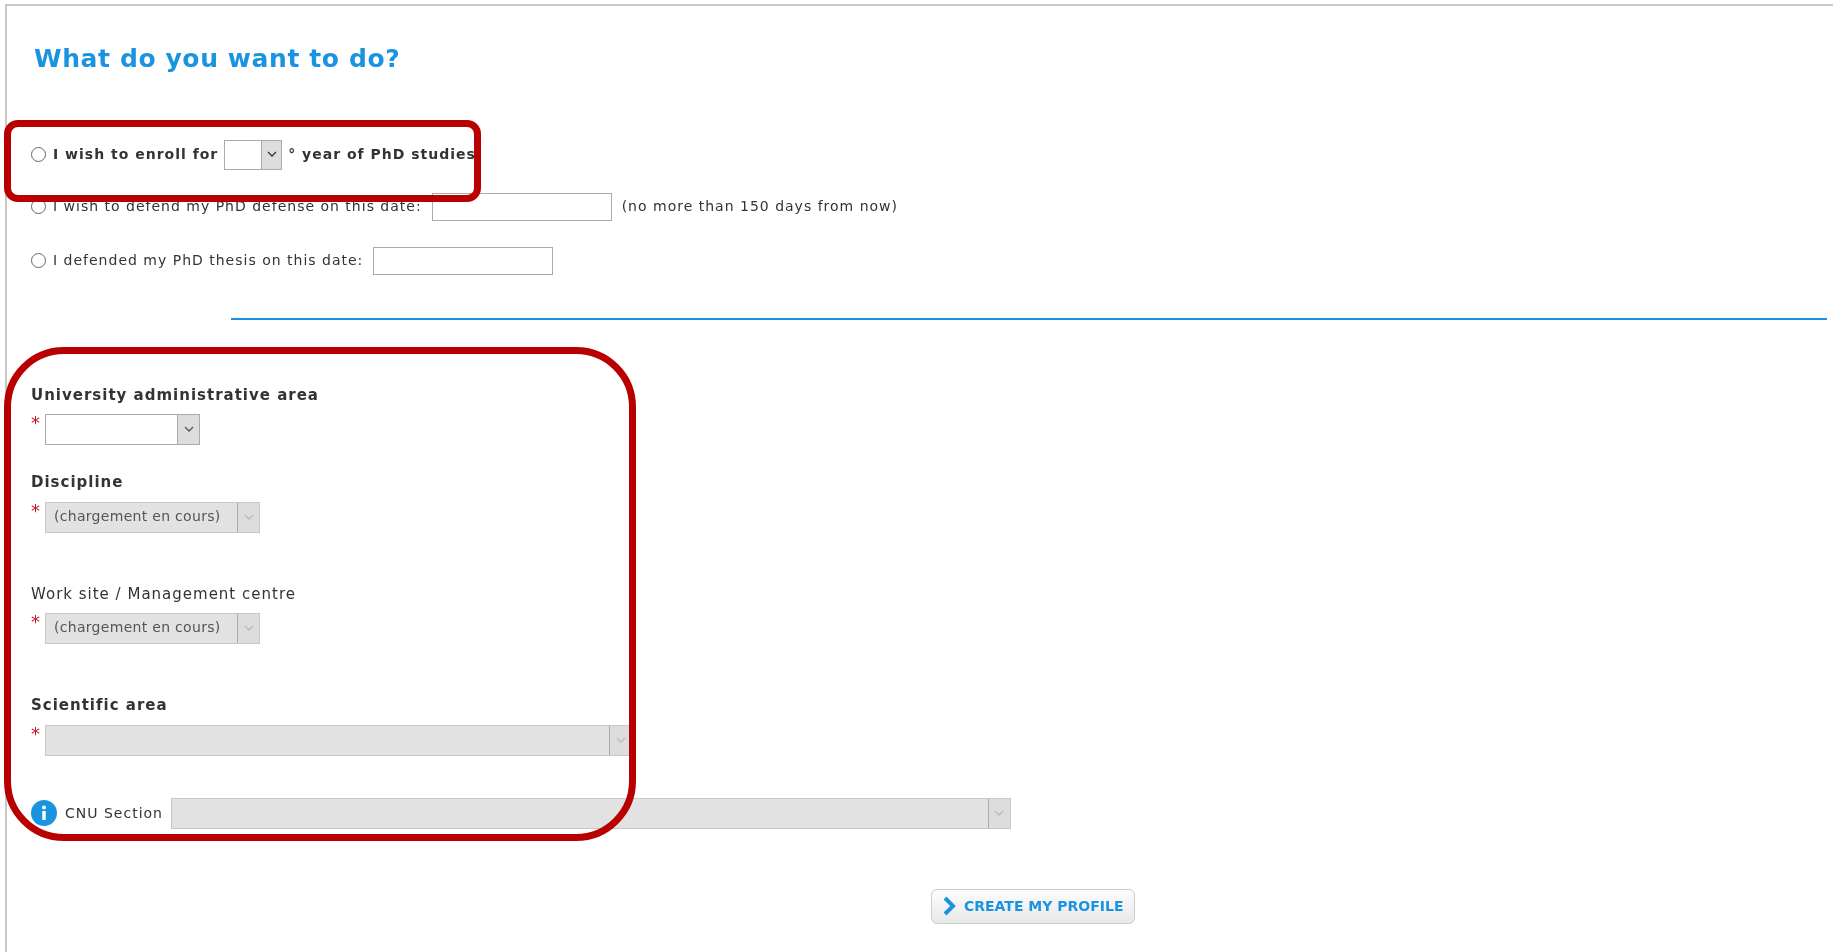 Image resolution: width=1833 pixels, height=952 pixels. What do you see at coordinates (100, 705) in the screenshot?
I see `field-label: Scientific area` at bounding box center [100, 705].